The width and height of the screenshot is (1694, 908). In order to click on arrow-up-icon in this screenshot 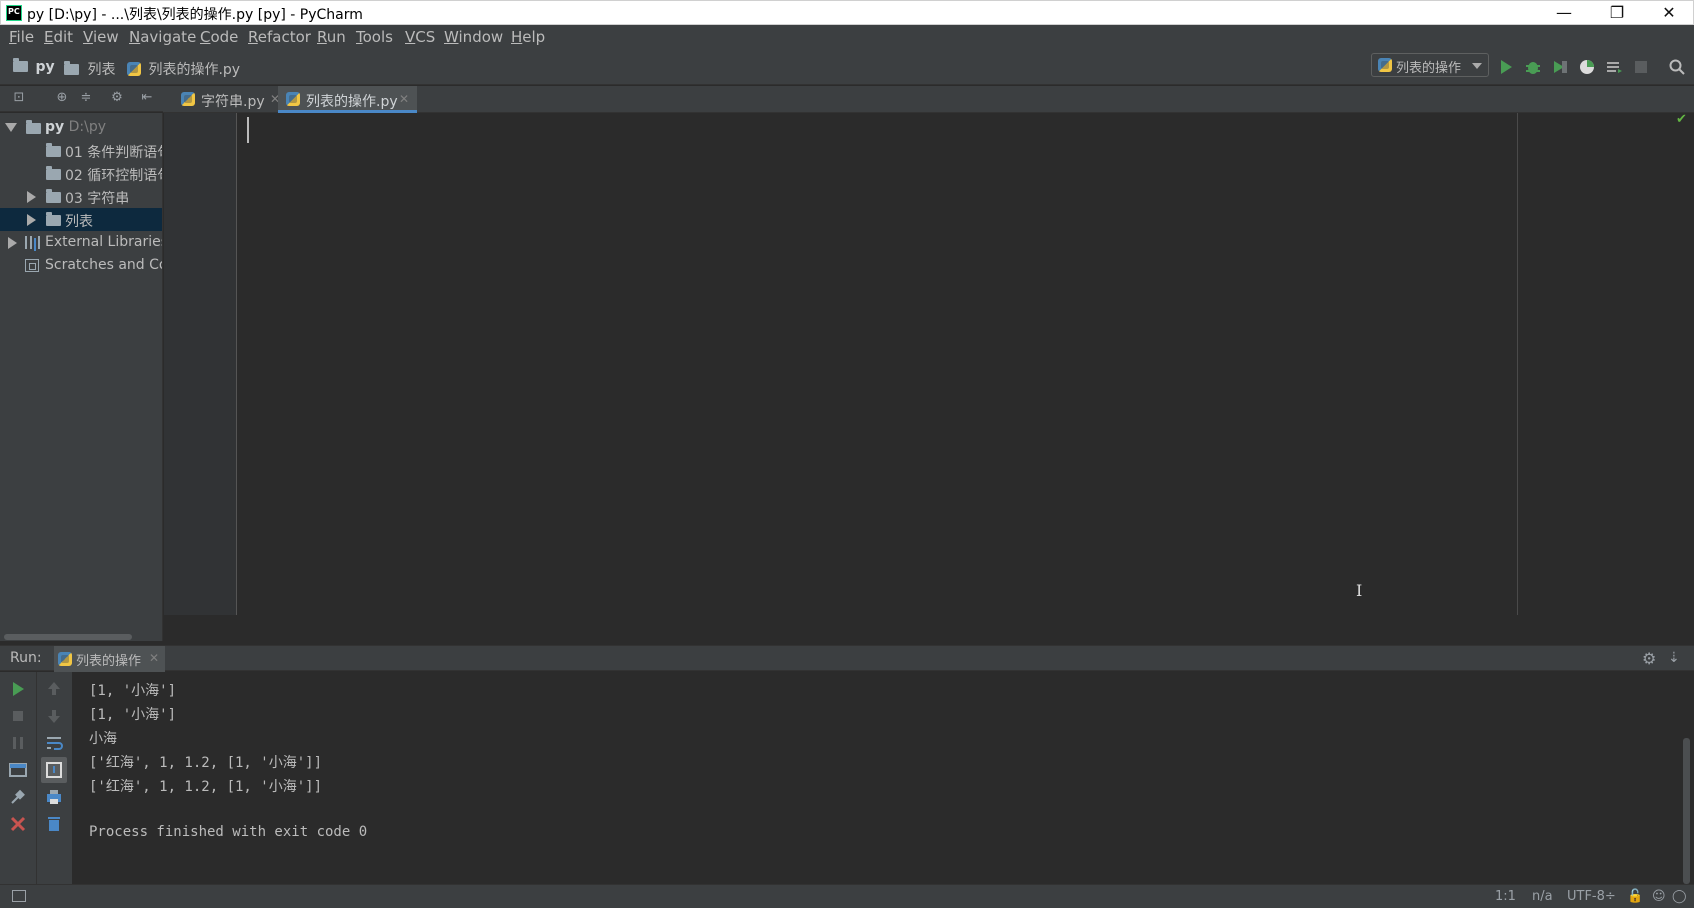, I will do `click(54, 689)`.